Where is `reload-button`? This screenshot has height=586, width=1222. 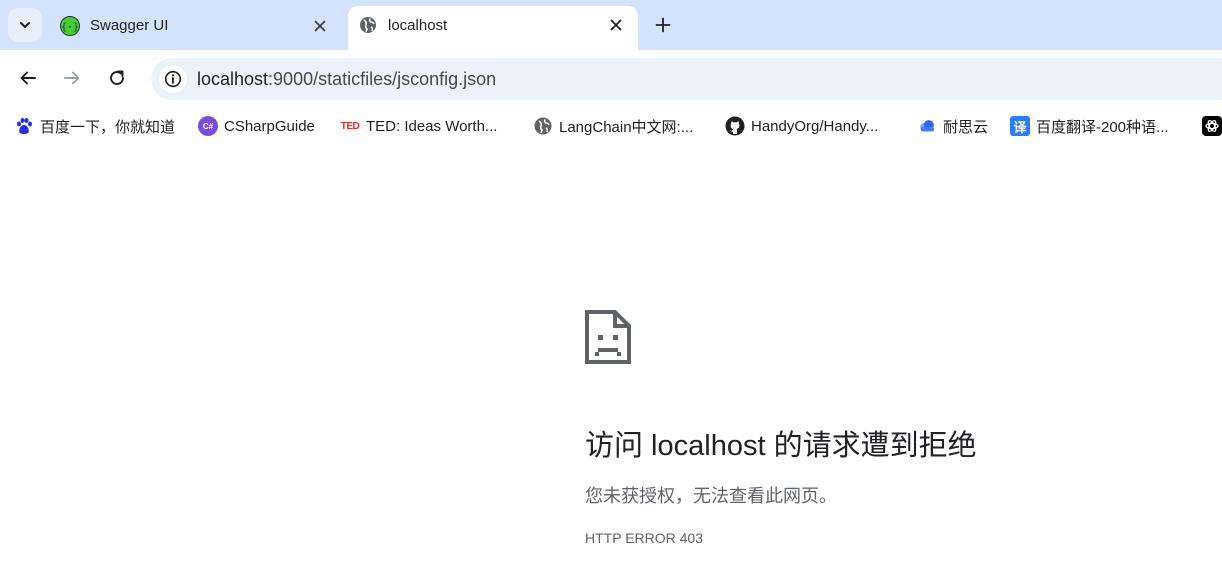 reload-button is located at coordinates (117, 78).